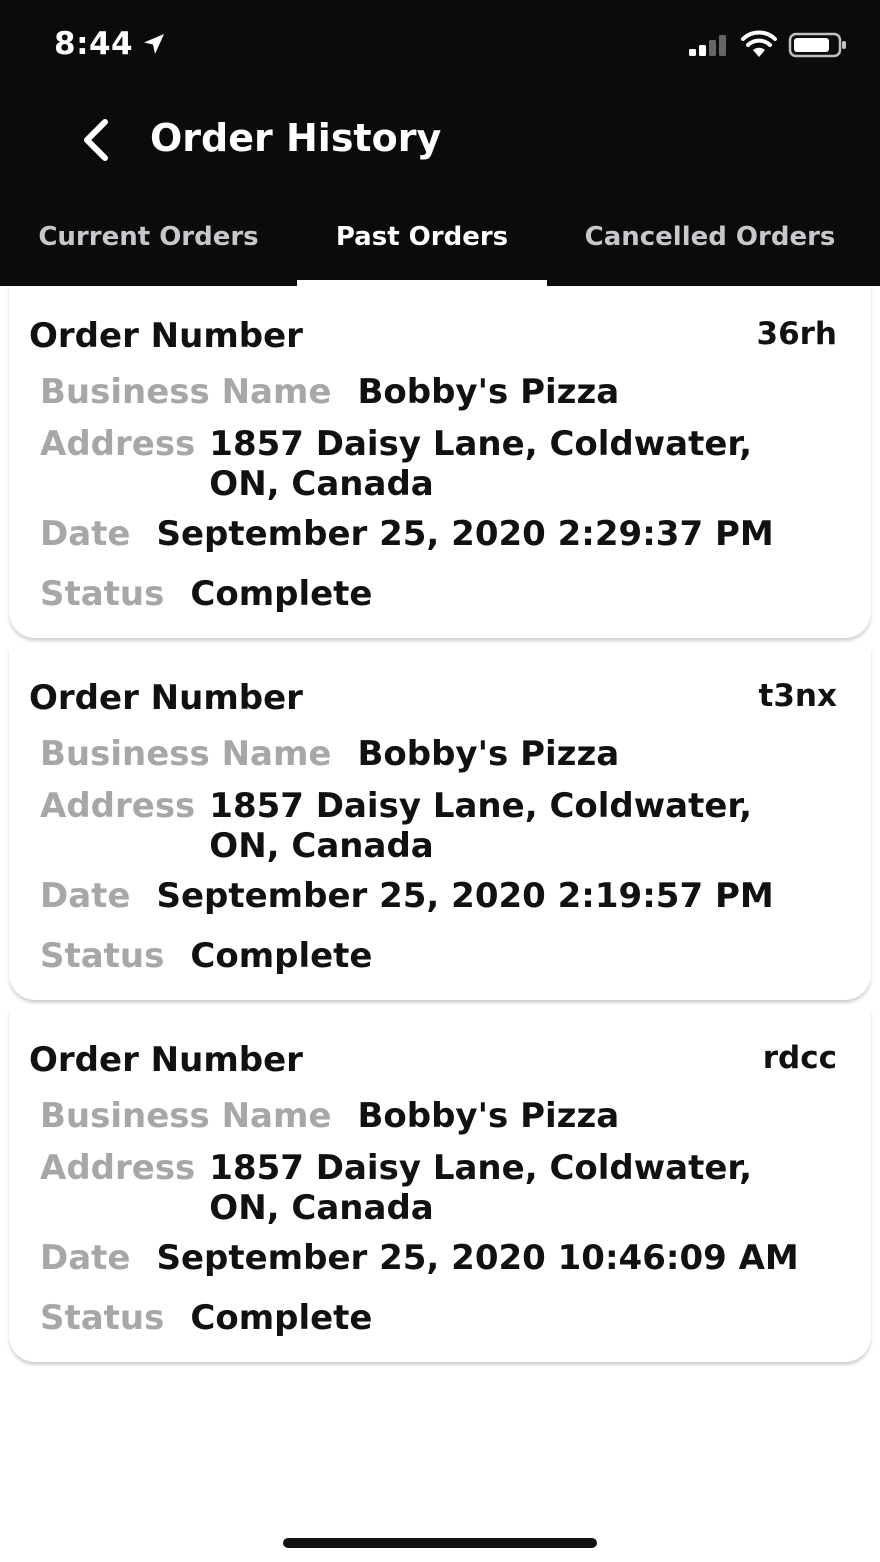  Describe the element at coordinates (440, 45) in the screenshot. I see `status-bar: 8:44` at that location.